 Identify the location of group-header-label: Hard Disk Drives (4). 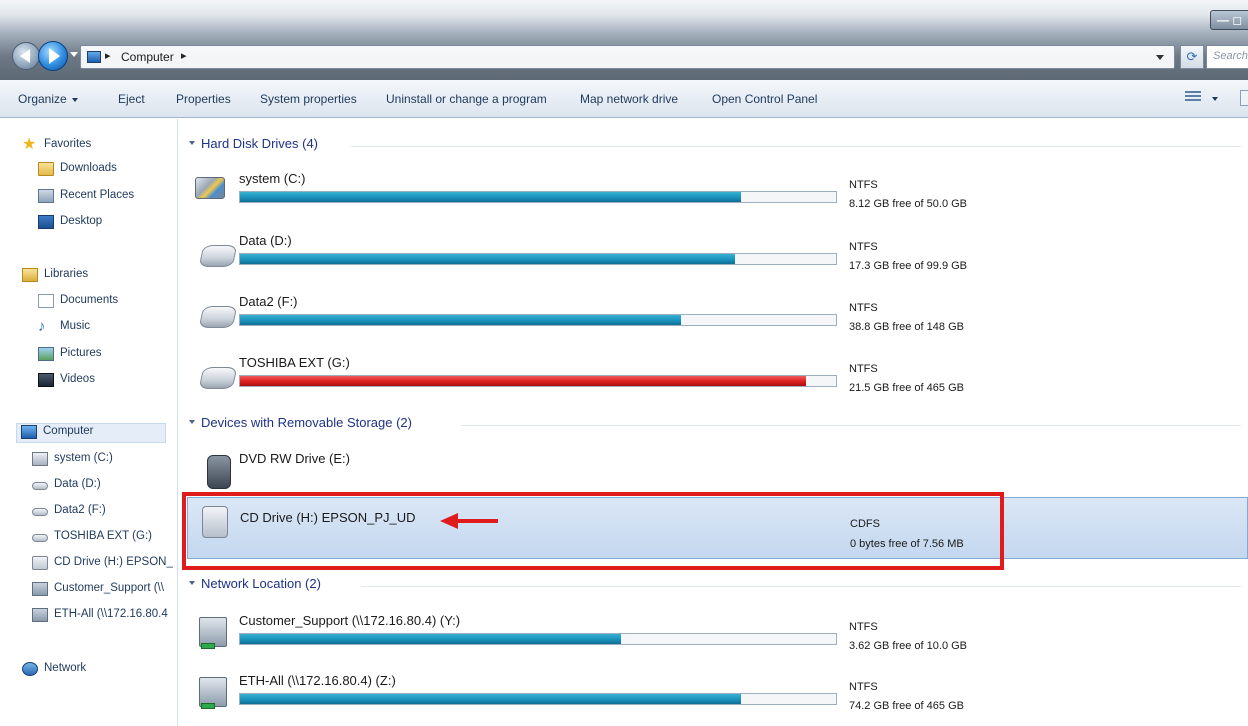
(260, 143).